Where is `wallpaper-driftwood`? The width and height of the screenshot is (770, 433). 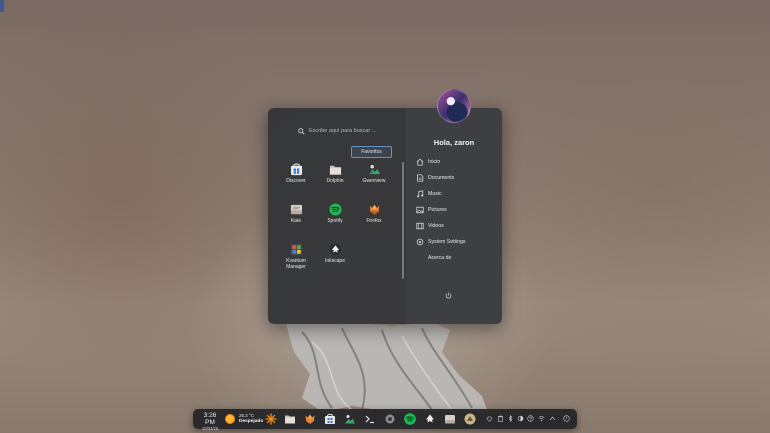 wallpaper-driftwood is located at coordinates (387, 367).